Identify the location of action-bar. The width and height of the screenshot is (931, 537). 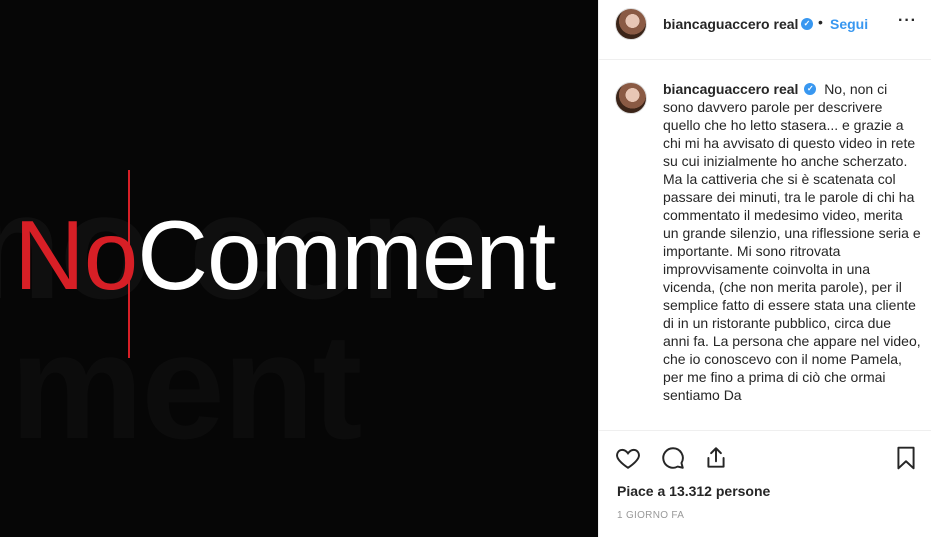
(765, 455).